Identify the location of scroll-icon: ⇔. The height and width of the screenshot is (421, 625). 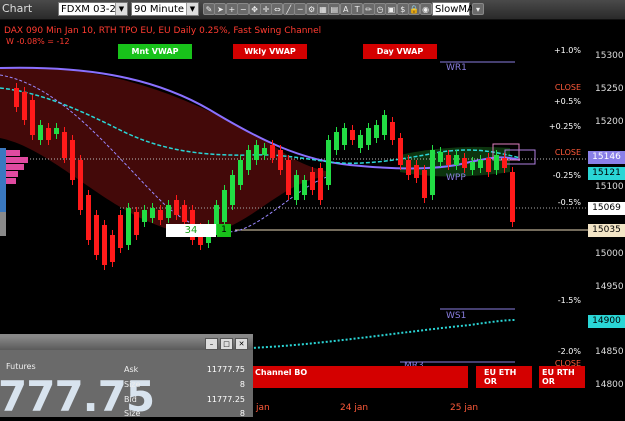
(277, 9).